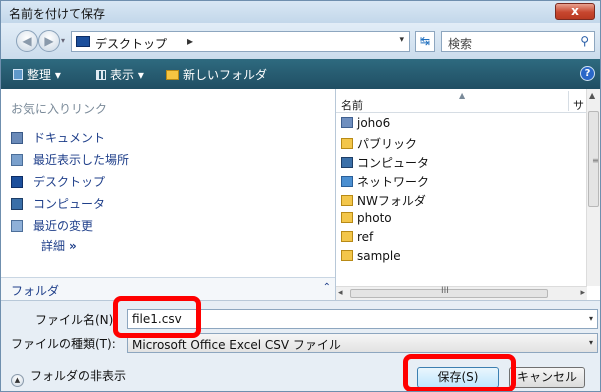  Describe the element at coordinates (131, 43) in the screenshot. I see `address-location: デスクトップ` at that location.